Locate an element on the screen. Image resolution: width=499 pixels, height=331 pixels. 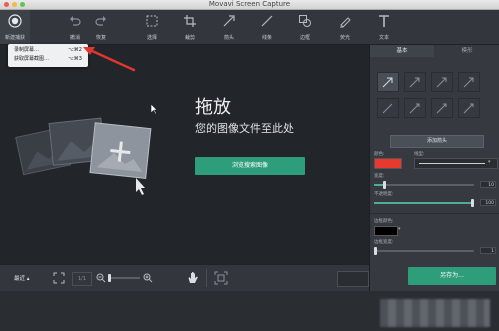
arrow-icon is located at coordinates (229, 21).